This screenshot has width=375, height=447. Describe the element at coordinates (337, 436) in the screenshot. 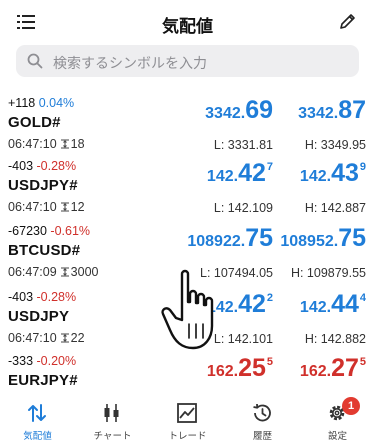

I see `tab-label: 設定` at that location.